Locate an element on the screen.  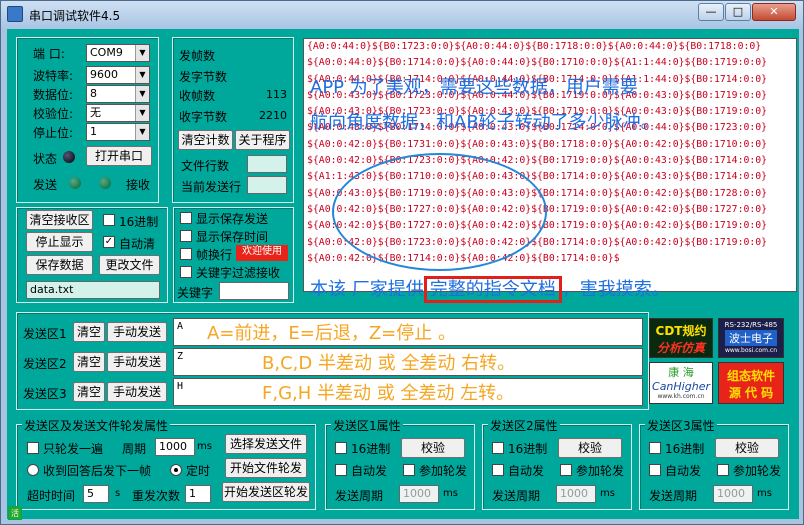
source-ad-banner: 组态软件 源 代 码 is located at coordinates (751, 383).